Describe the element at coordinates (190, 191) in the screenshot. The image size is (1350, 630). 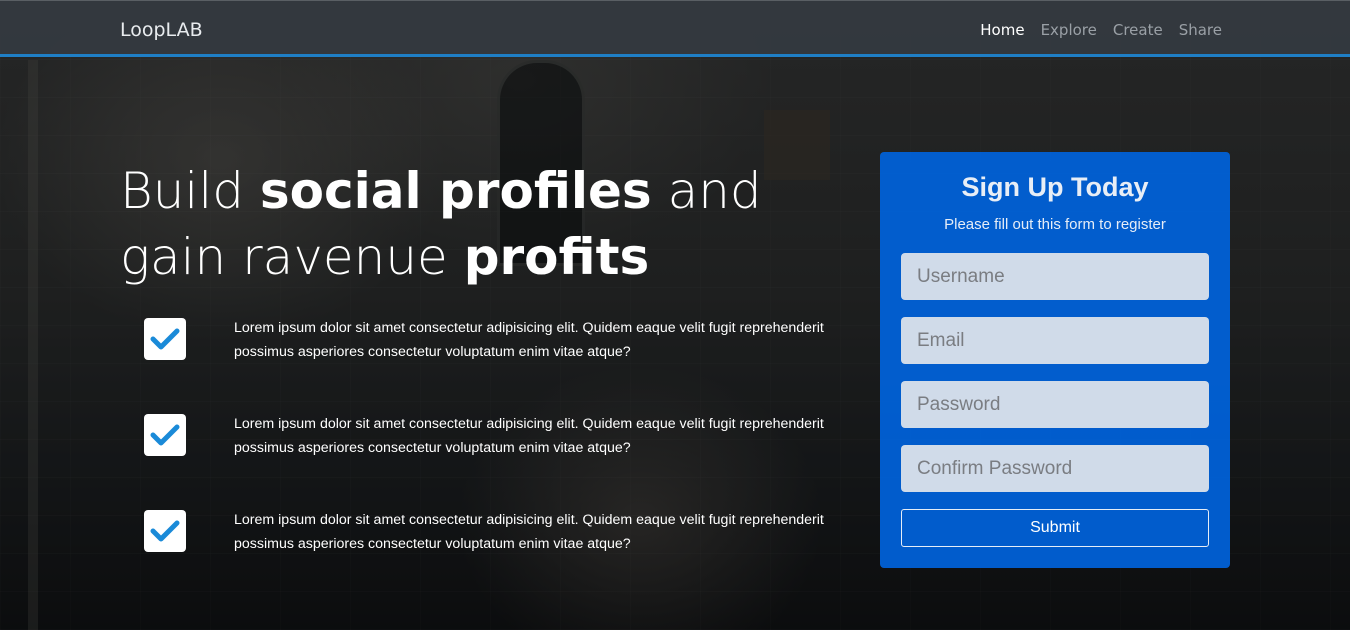
I see `headline-text: Build` at that location.